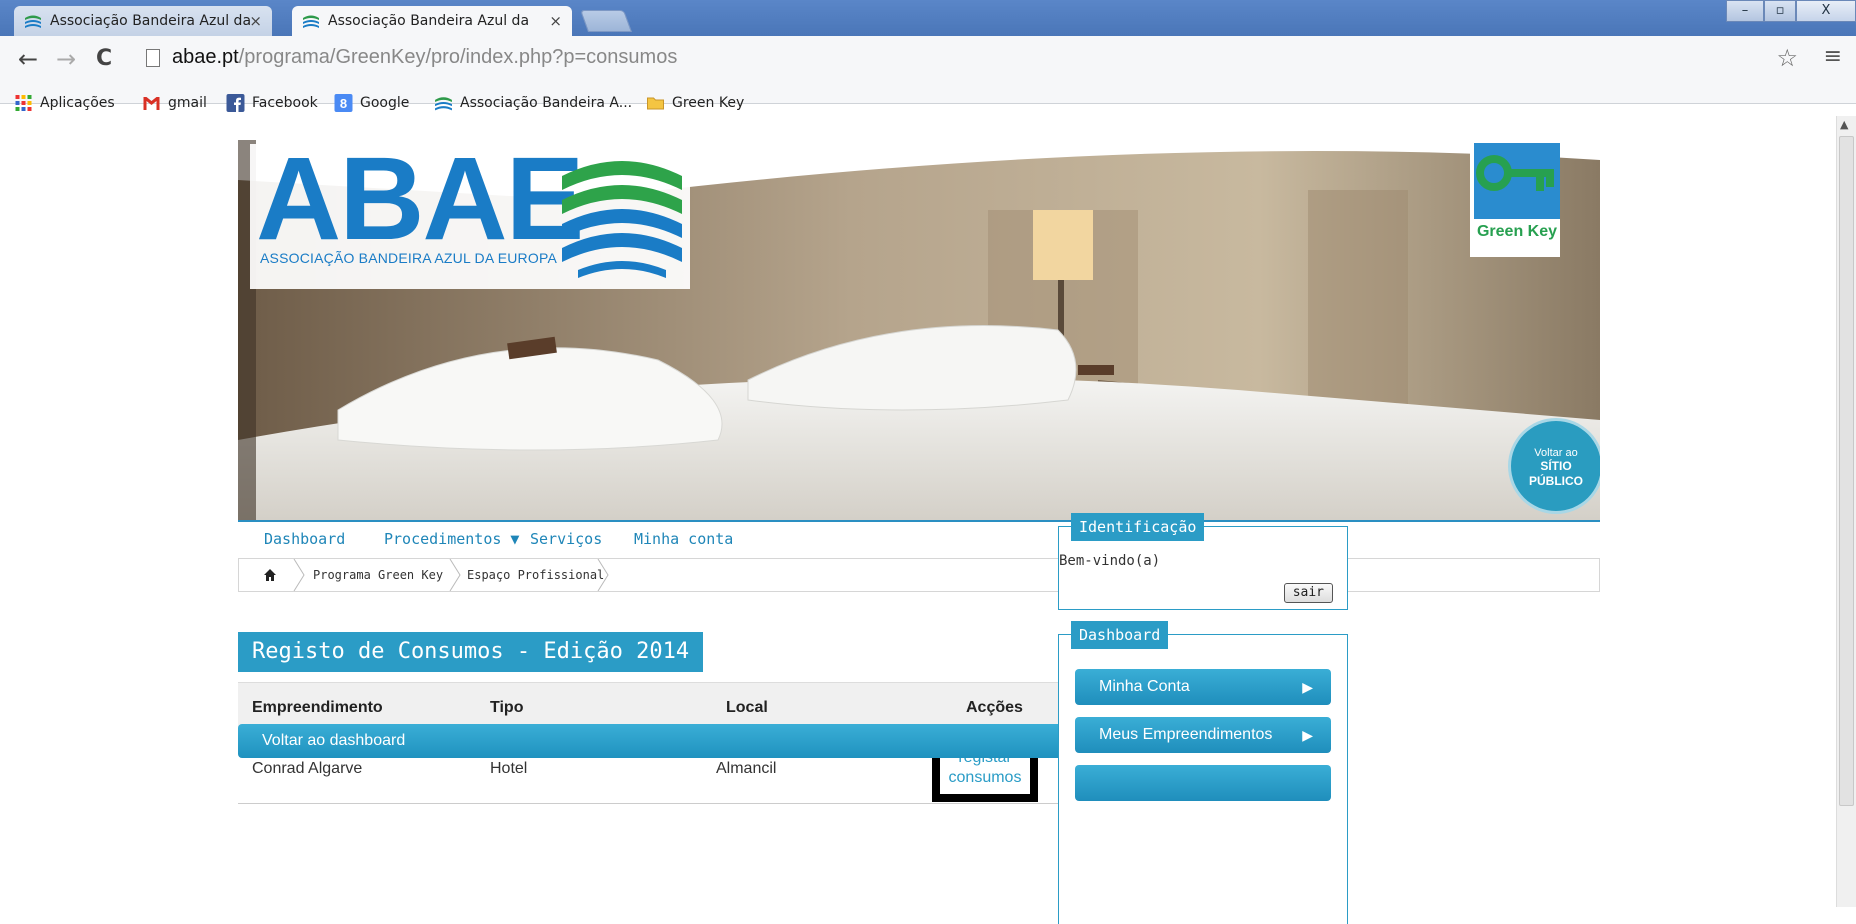 Image resolution: width=1856 pixels, height=924 pixels. I want to click on browser-tab: Associação Bandeira Azul da ×, so click(143, 21).